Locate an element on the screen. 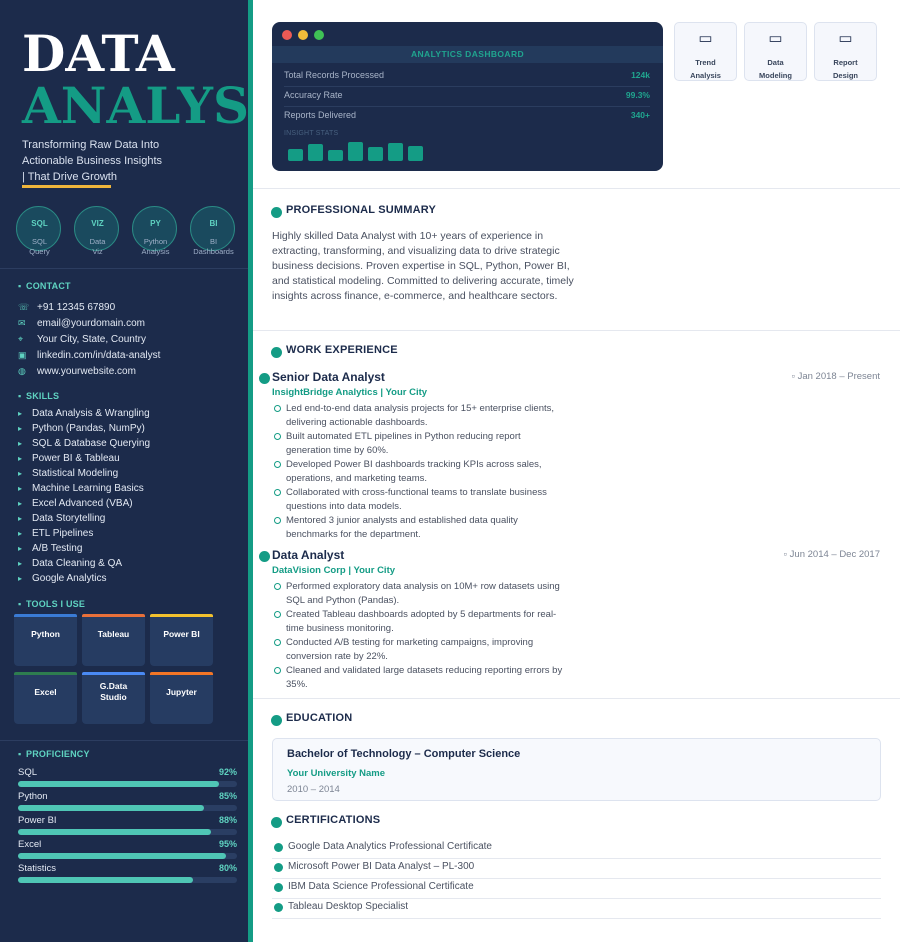  badge-viz: VIZ Data Viz is located at coordinates (96, 231).